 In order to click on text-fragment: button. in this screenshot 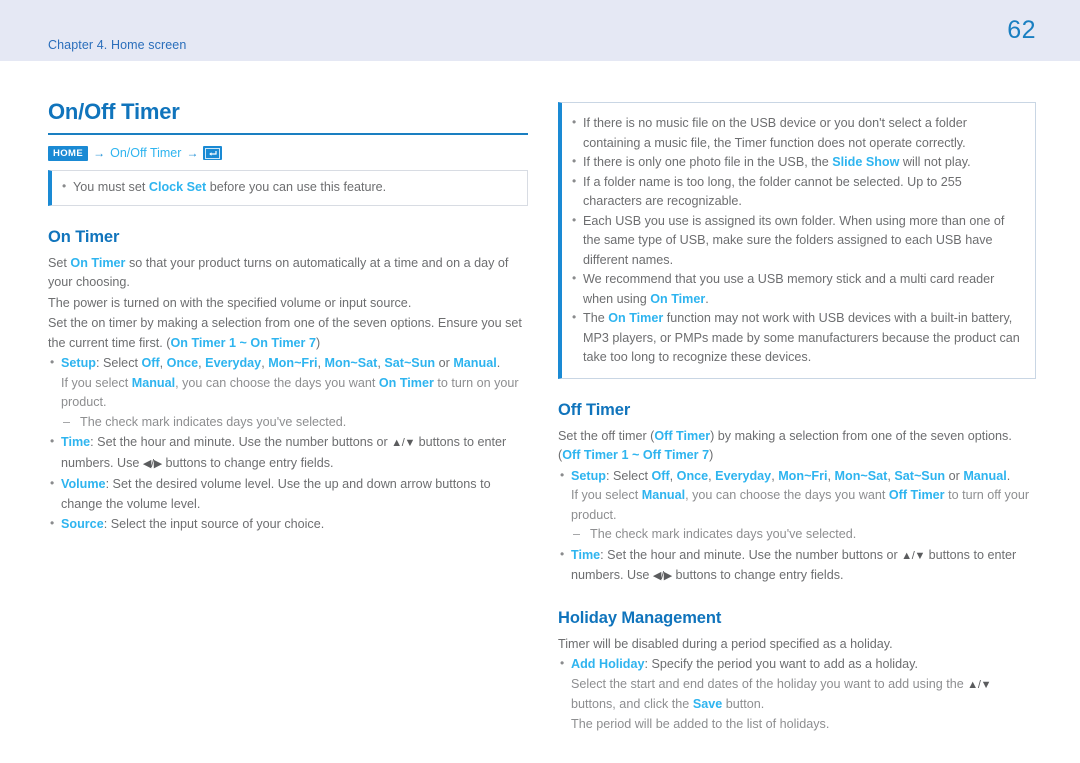, I will do `click(743, 704)`.